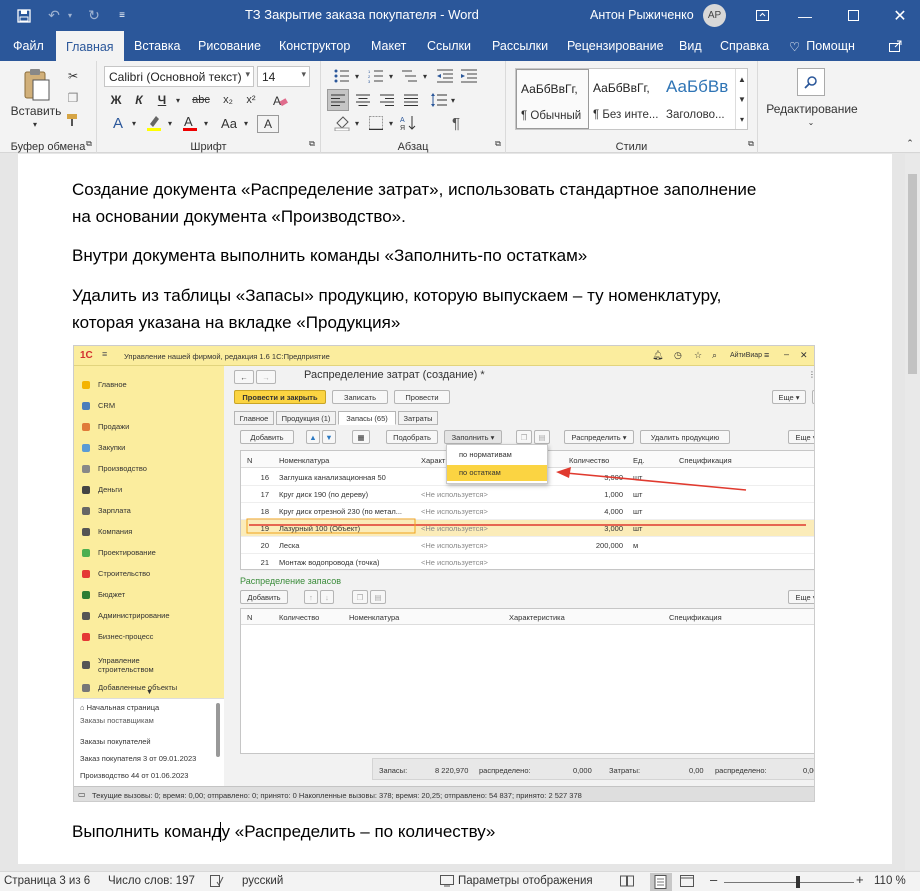 The height and width of the screenshot is (891, 920). I want to click on page-indicator: Страница 3 из 6, so click(47, 881).